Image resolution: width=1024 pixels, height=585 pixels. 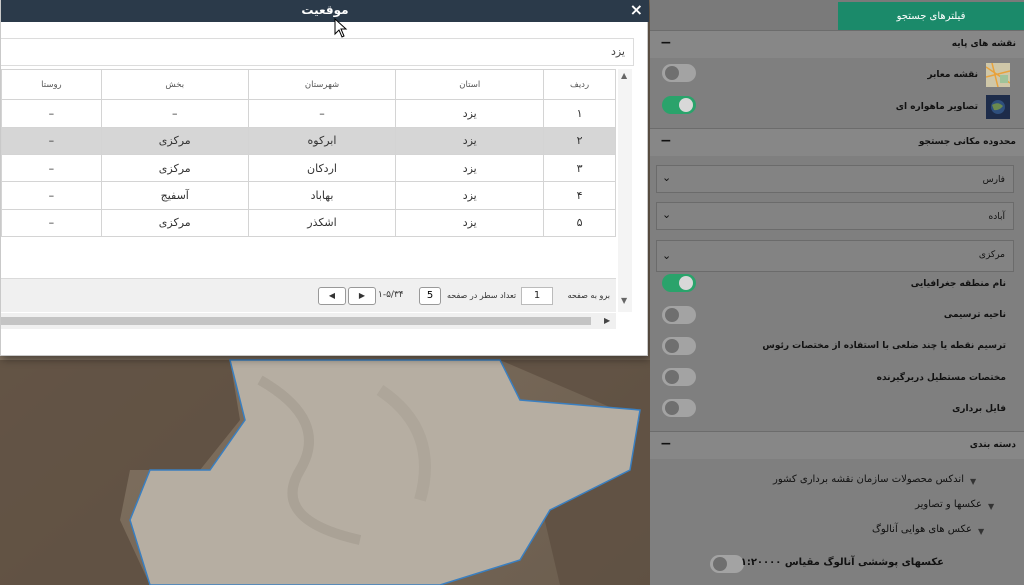 I want to click on table-row: ۱ یزد – – –, so click(x=308, y=113).